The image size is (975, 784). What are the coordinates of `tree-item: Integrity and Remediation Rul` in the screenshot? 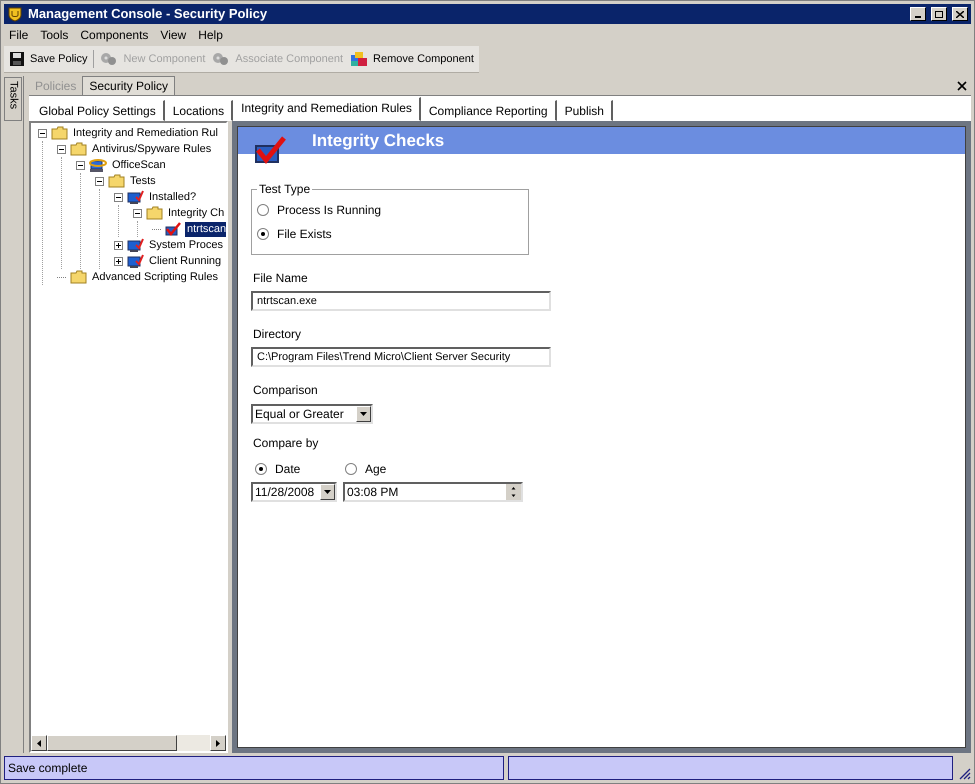 It's located at (145, 133).